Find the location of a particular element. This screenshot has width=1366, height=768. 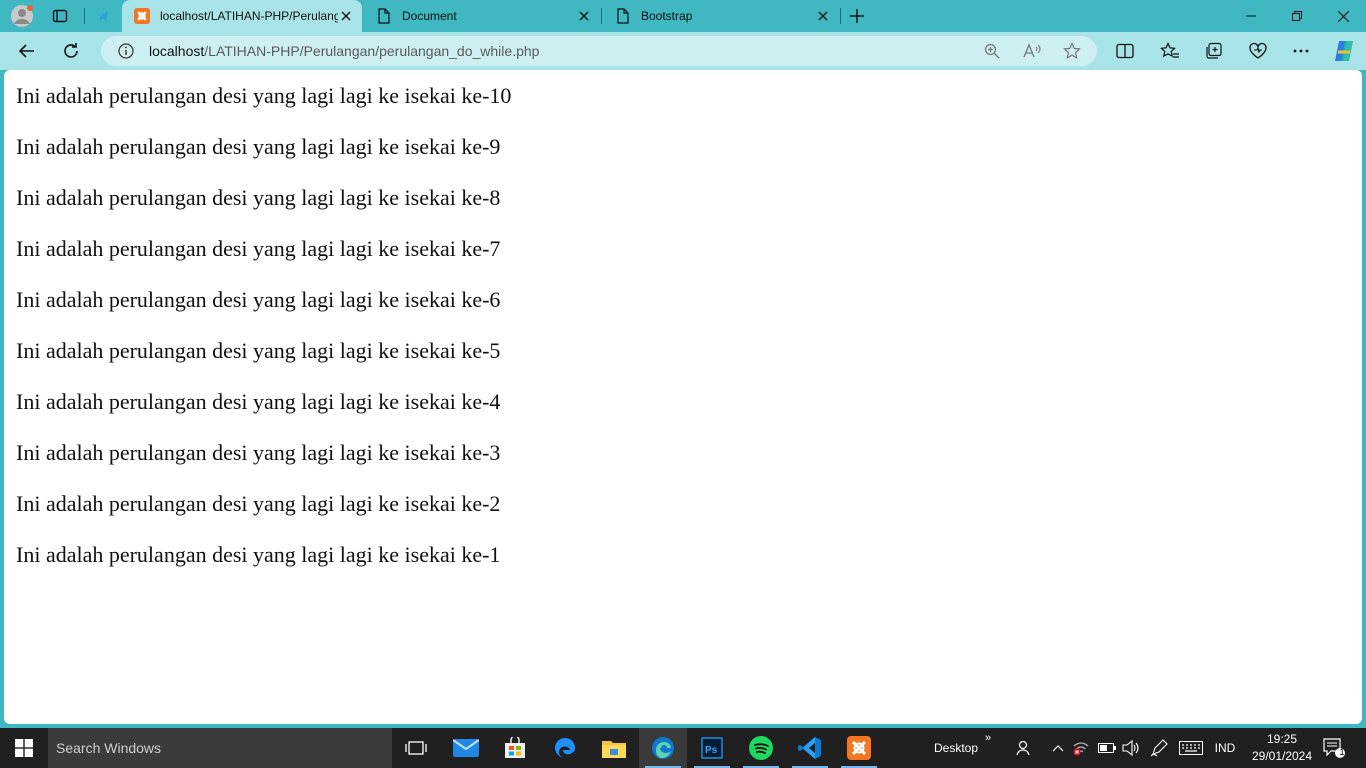

browser-essentials-icon is located at coordinates (1258, 51).